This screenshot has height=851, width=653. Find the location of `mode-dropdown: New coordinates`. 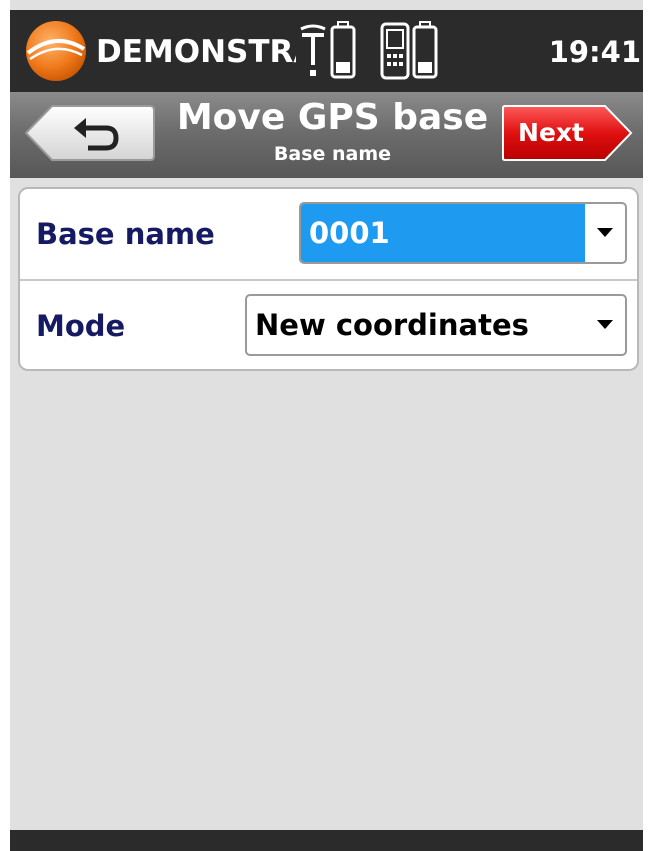

mode-dropdown: New coordinates is located at coordinates (436, 325).